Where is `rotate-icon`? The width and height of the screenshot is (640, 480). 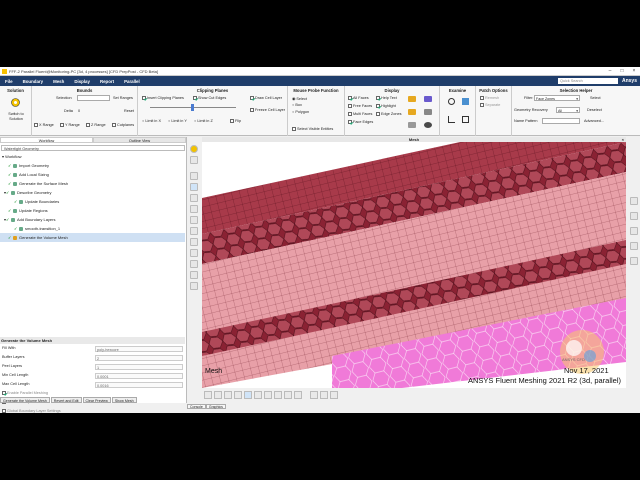 rotate-icon is located at coordinates (194, 176).